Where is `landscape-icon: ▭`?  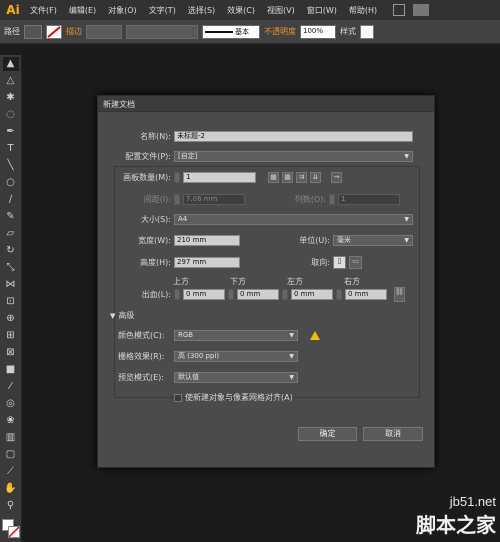
landscape-icon: ▭ is located at coordinates (355, 262).